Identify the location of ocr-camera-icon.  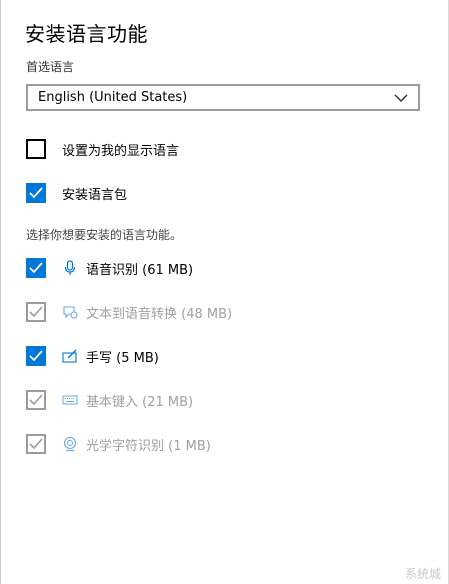
(70, 444).